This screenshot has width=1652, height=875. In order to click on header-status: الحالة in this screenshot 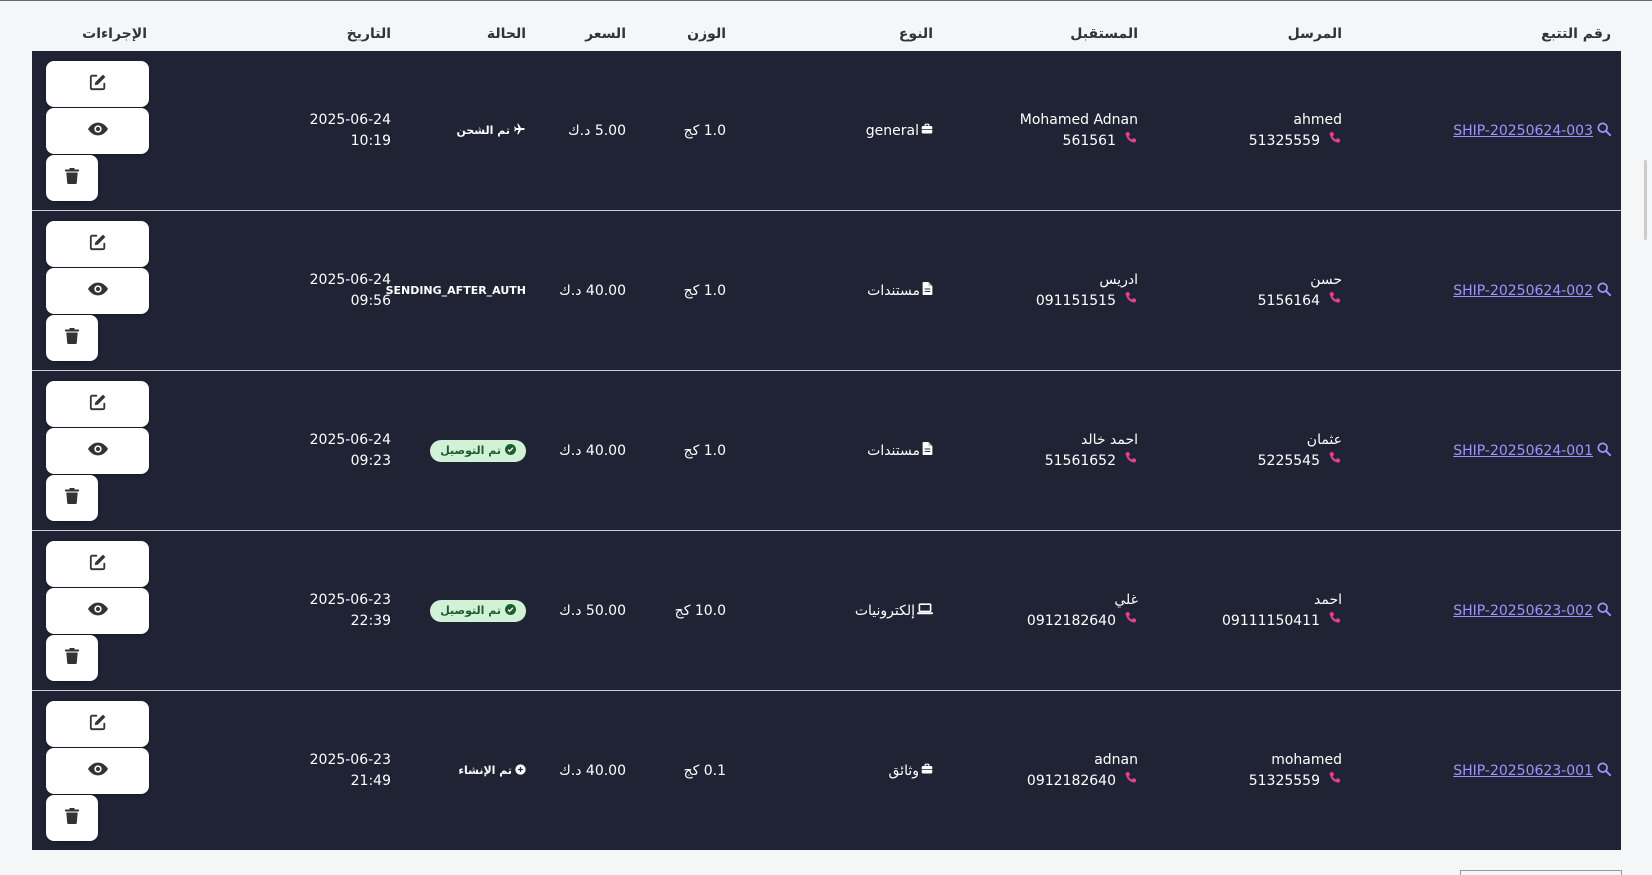, I will do `click(506, 33)`.